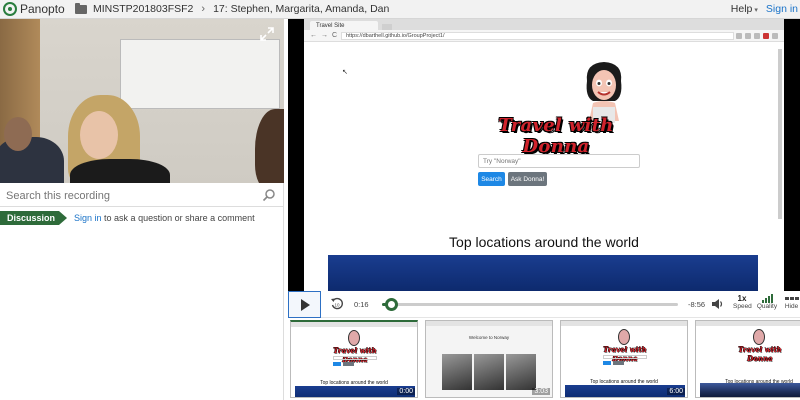  I want to click on discussion-prompt-text: to ask a question or share a comment, so click(178, 218).